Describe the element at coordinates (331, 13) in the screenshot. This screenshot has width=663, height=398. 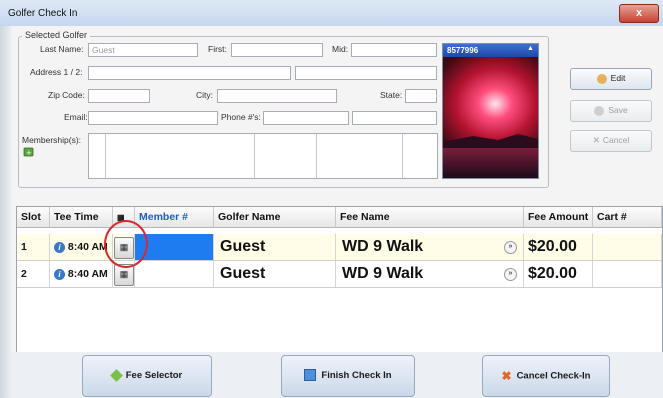
I see `title-bar` at that location.